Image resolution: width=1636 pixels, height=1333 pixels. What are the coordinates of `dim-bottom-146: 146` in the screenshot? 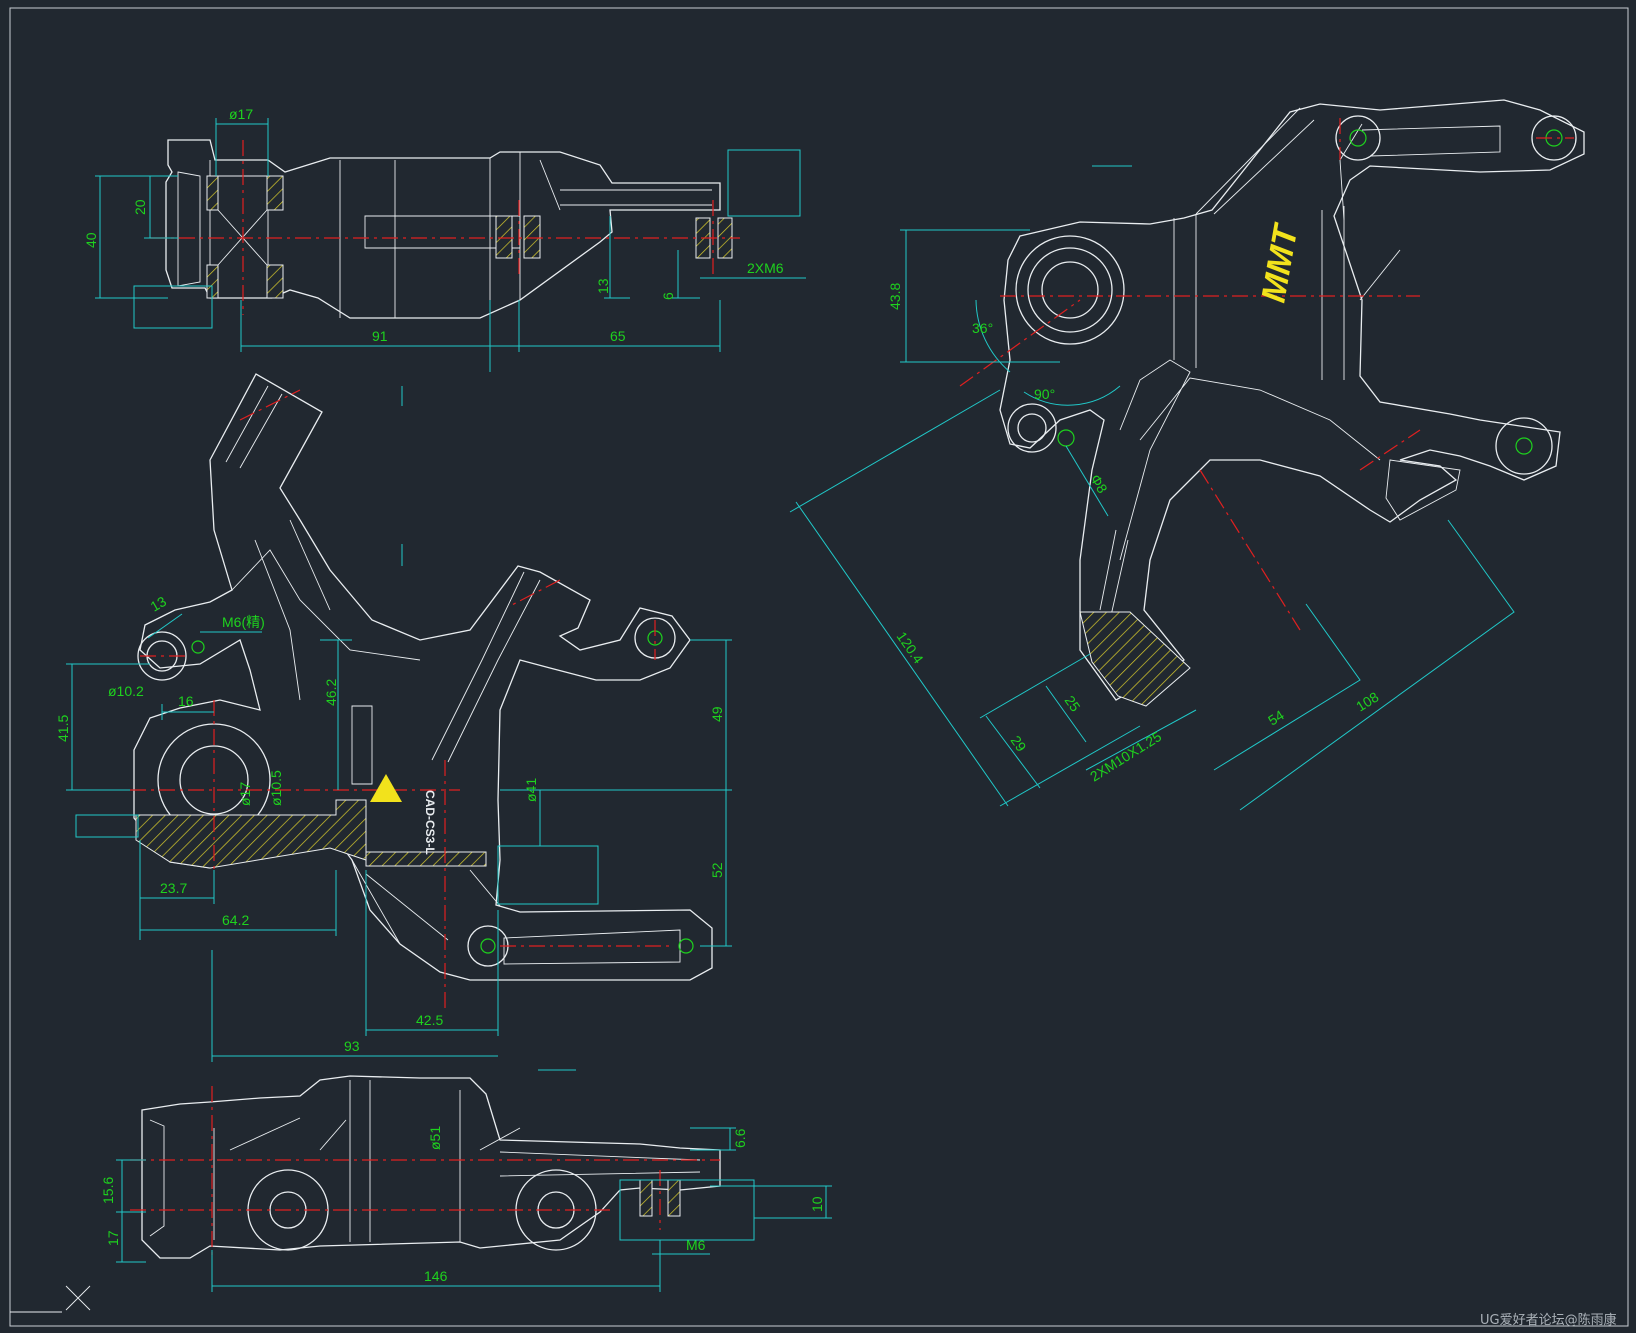 It's located at (436, 1276).